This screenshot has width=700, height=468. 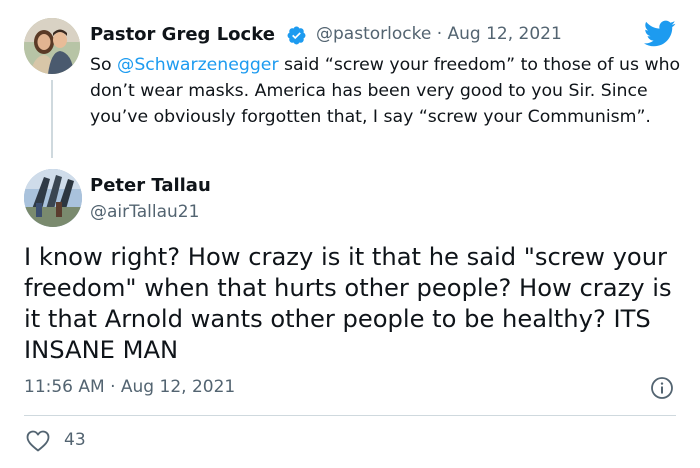 I want to click on reply-to-date: Aug 12, 2021, so click(x=505, y=34).